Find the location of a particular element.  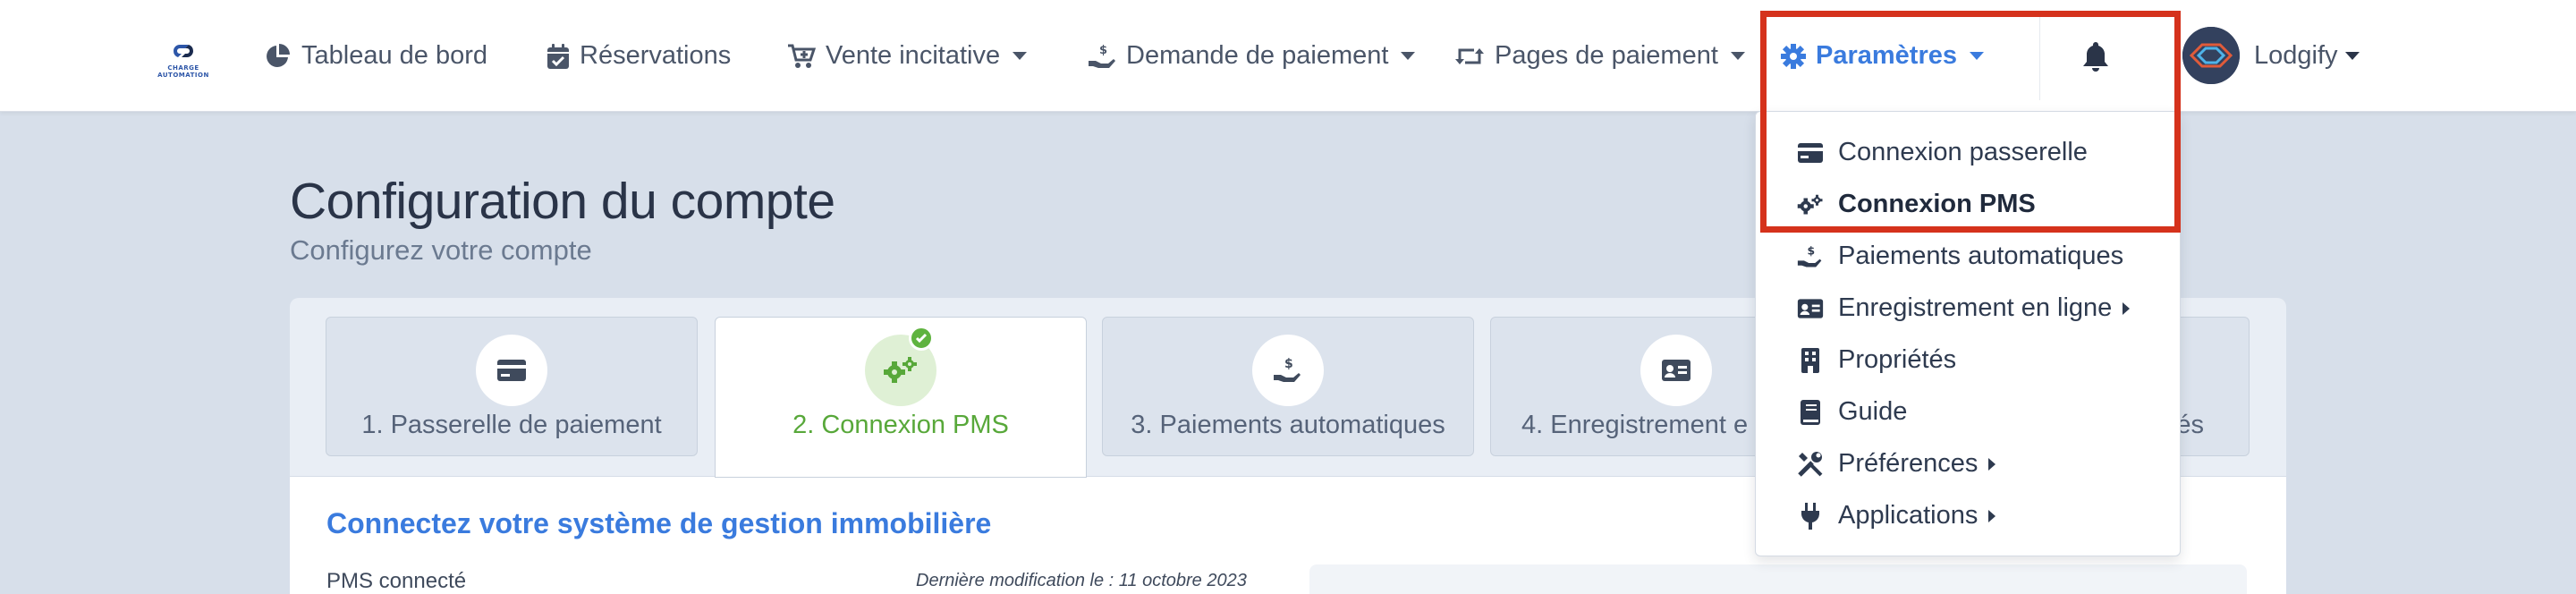

nav-upsell-label: Vente incitative is located at coordinates (913, 55).